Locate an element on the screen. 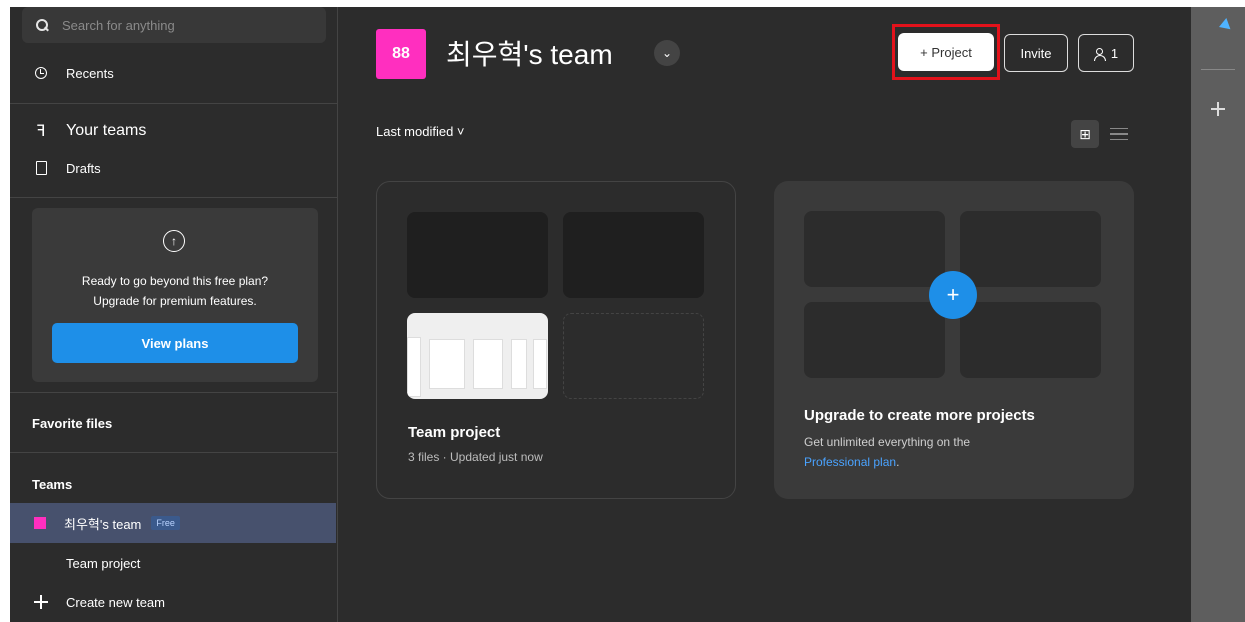  sidebar-item-label: Your teams is located at coordinates (106, 130).